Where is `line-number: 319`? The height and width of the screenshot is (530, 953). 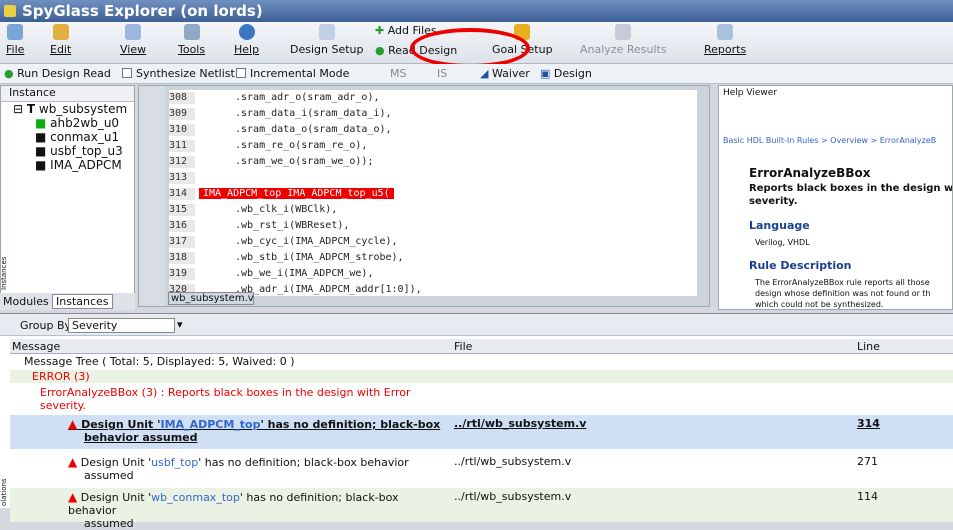 line-number: 319 is located at coordinates (182, 274).